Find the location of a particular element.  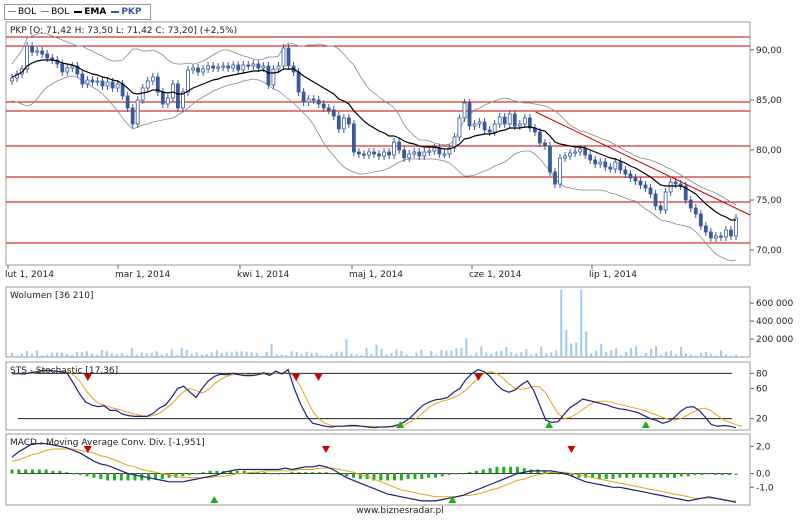

xtick-label: kwi 1, 2014 is located at coordinates (263, 275).